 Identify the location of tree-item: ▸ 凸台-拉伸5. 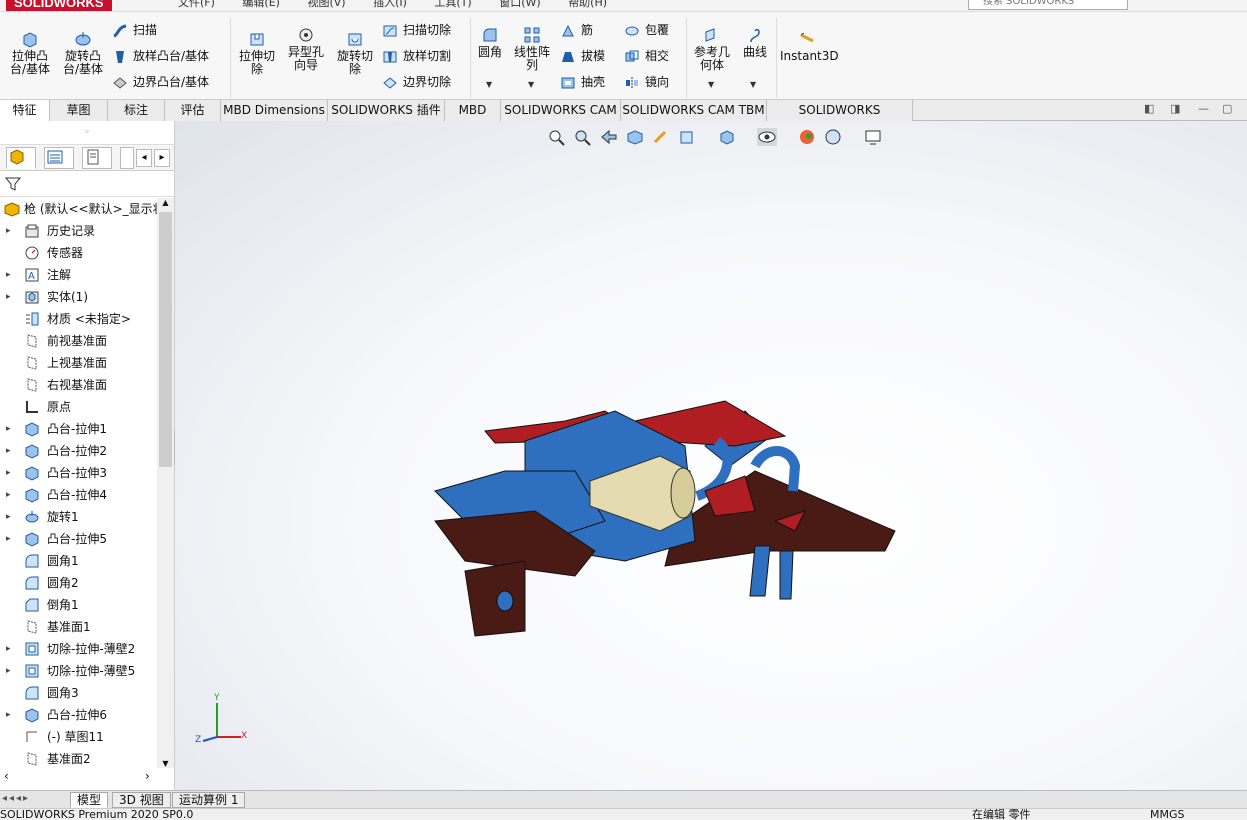
(78, 539).